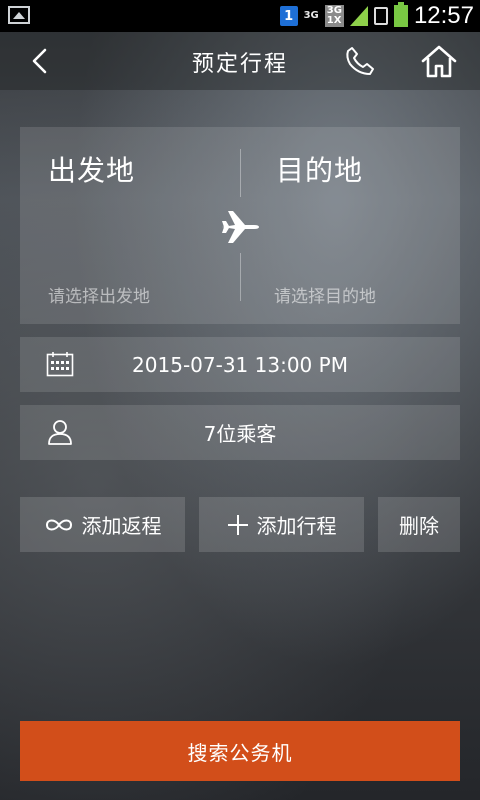 This screenshot has height=800, width=480. I want to click on date-time-row: 2015-07-31 13:00 PM, so click(240, 364).